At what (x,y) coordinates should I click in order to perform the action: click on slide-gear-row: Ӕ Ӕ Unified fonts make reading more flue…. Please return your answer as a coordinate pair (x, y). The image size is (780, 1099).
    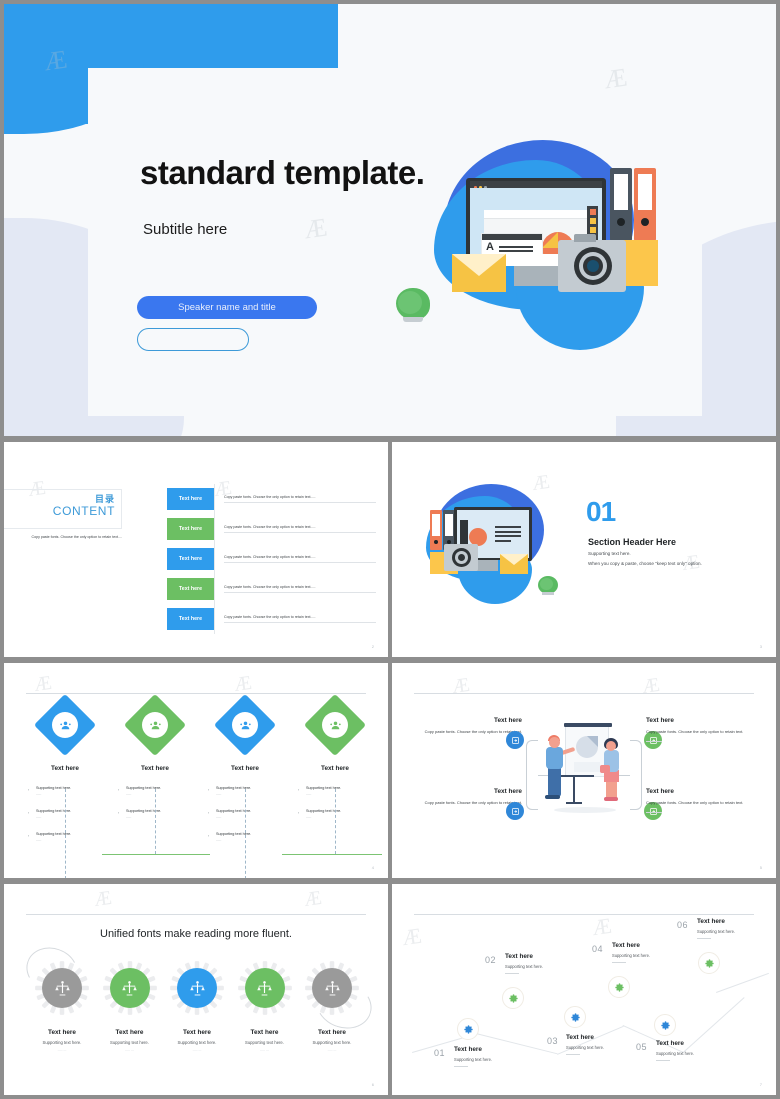
    Looking at the image, I should click on (196, 989).